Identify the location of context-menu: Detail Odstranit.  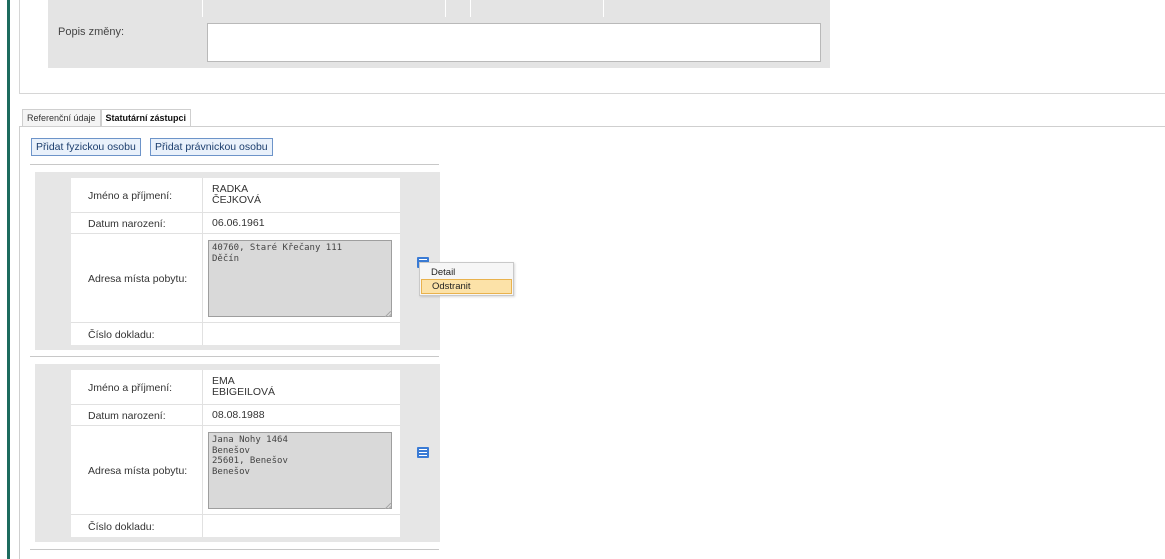
(466, 279).